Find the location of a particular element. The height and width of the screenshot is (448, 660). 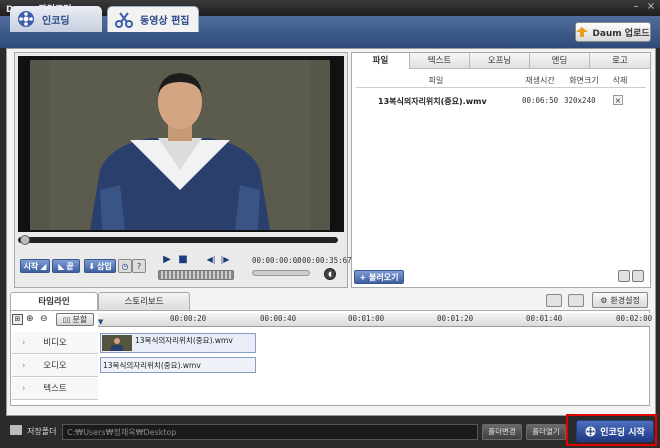

settings-button: ⚙ 환경설정 is located at coordinates (620, 300).